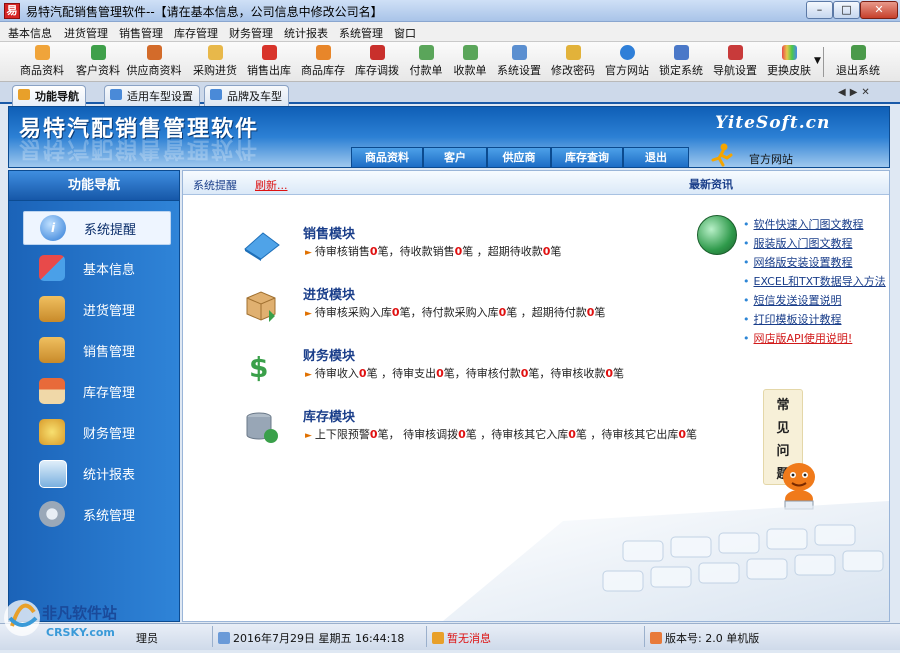 The width and height of the screenshot is (900, 653). Describe the element at coordinates (450, 94) in the screenshot. I see `tab-bar: 功能导航 适用车型设置 品牌及车型 ◀▶✕` at that location.